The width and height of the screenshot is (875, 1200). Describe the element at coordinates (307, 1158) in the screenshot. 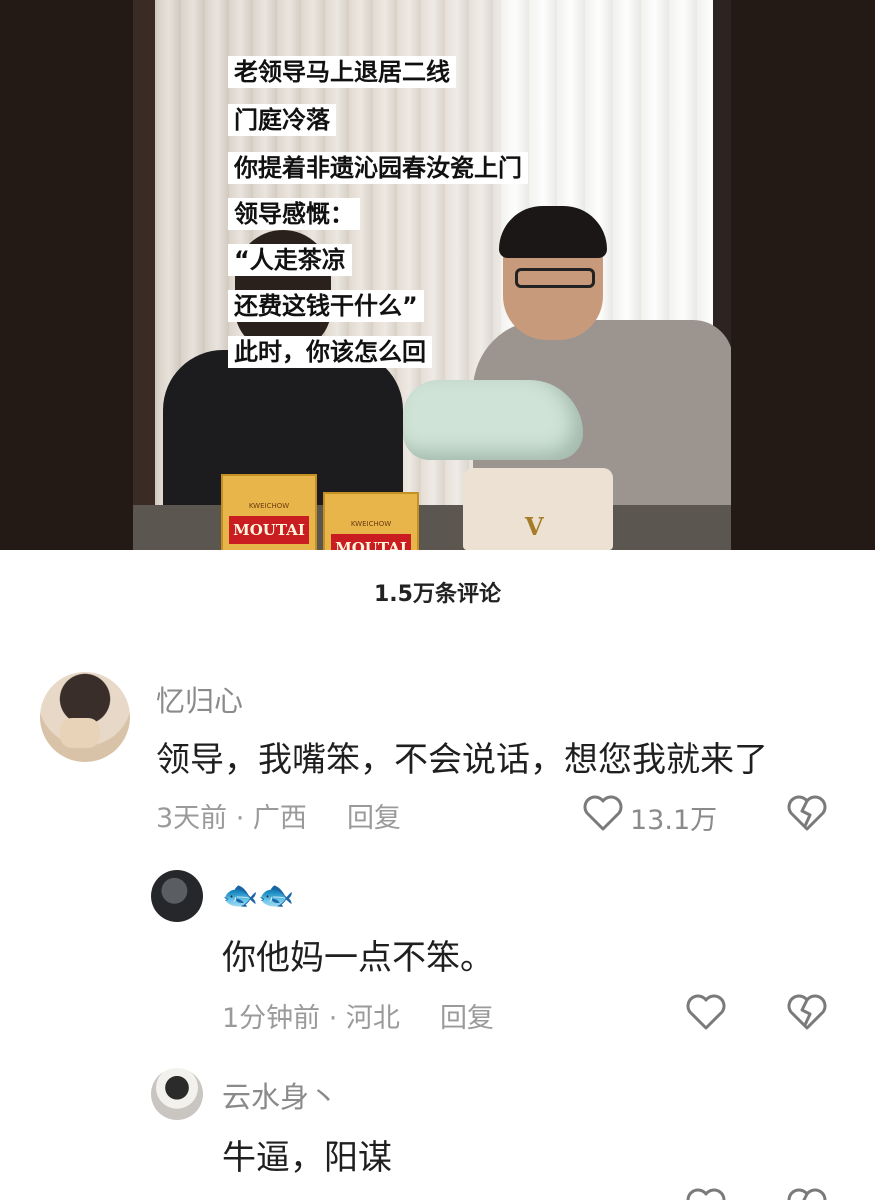

I see `comment-text: 牛逼，阳谋` at that location.